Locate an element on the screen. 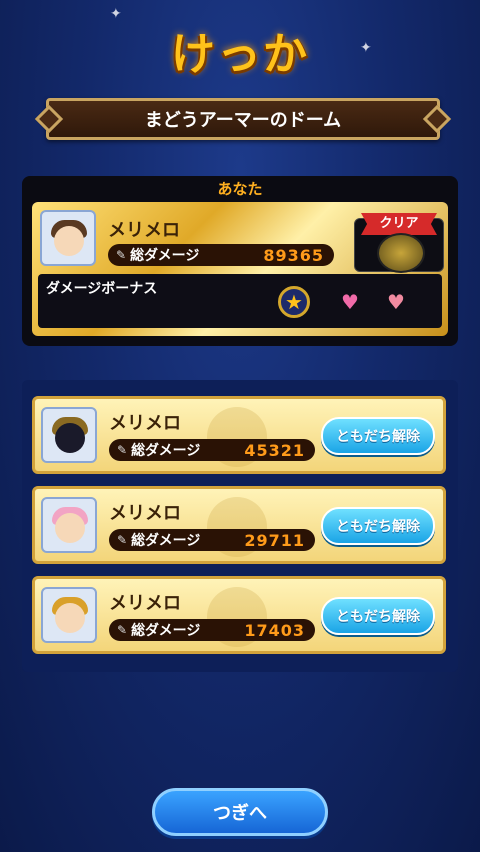 This screenshot has height=852, width=480. player-name: メリメロ is located at coordinates (144, 230).